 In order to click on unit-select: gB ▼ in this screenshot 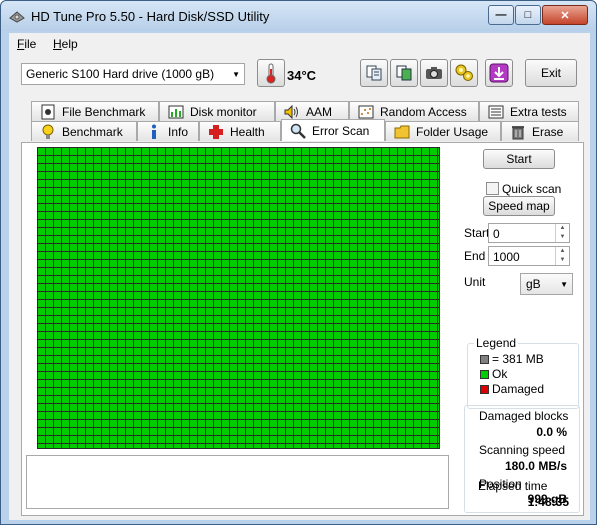, I will do `click(546, 284)`.